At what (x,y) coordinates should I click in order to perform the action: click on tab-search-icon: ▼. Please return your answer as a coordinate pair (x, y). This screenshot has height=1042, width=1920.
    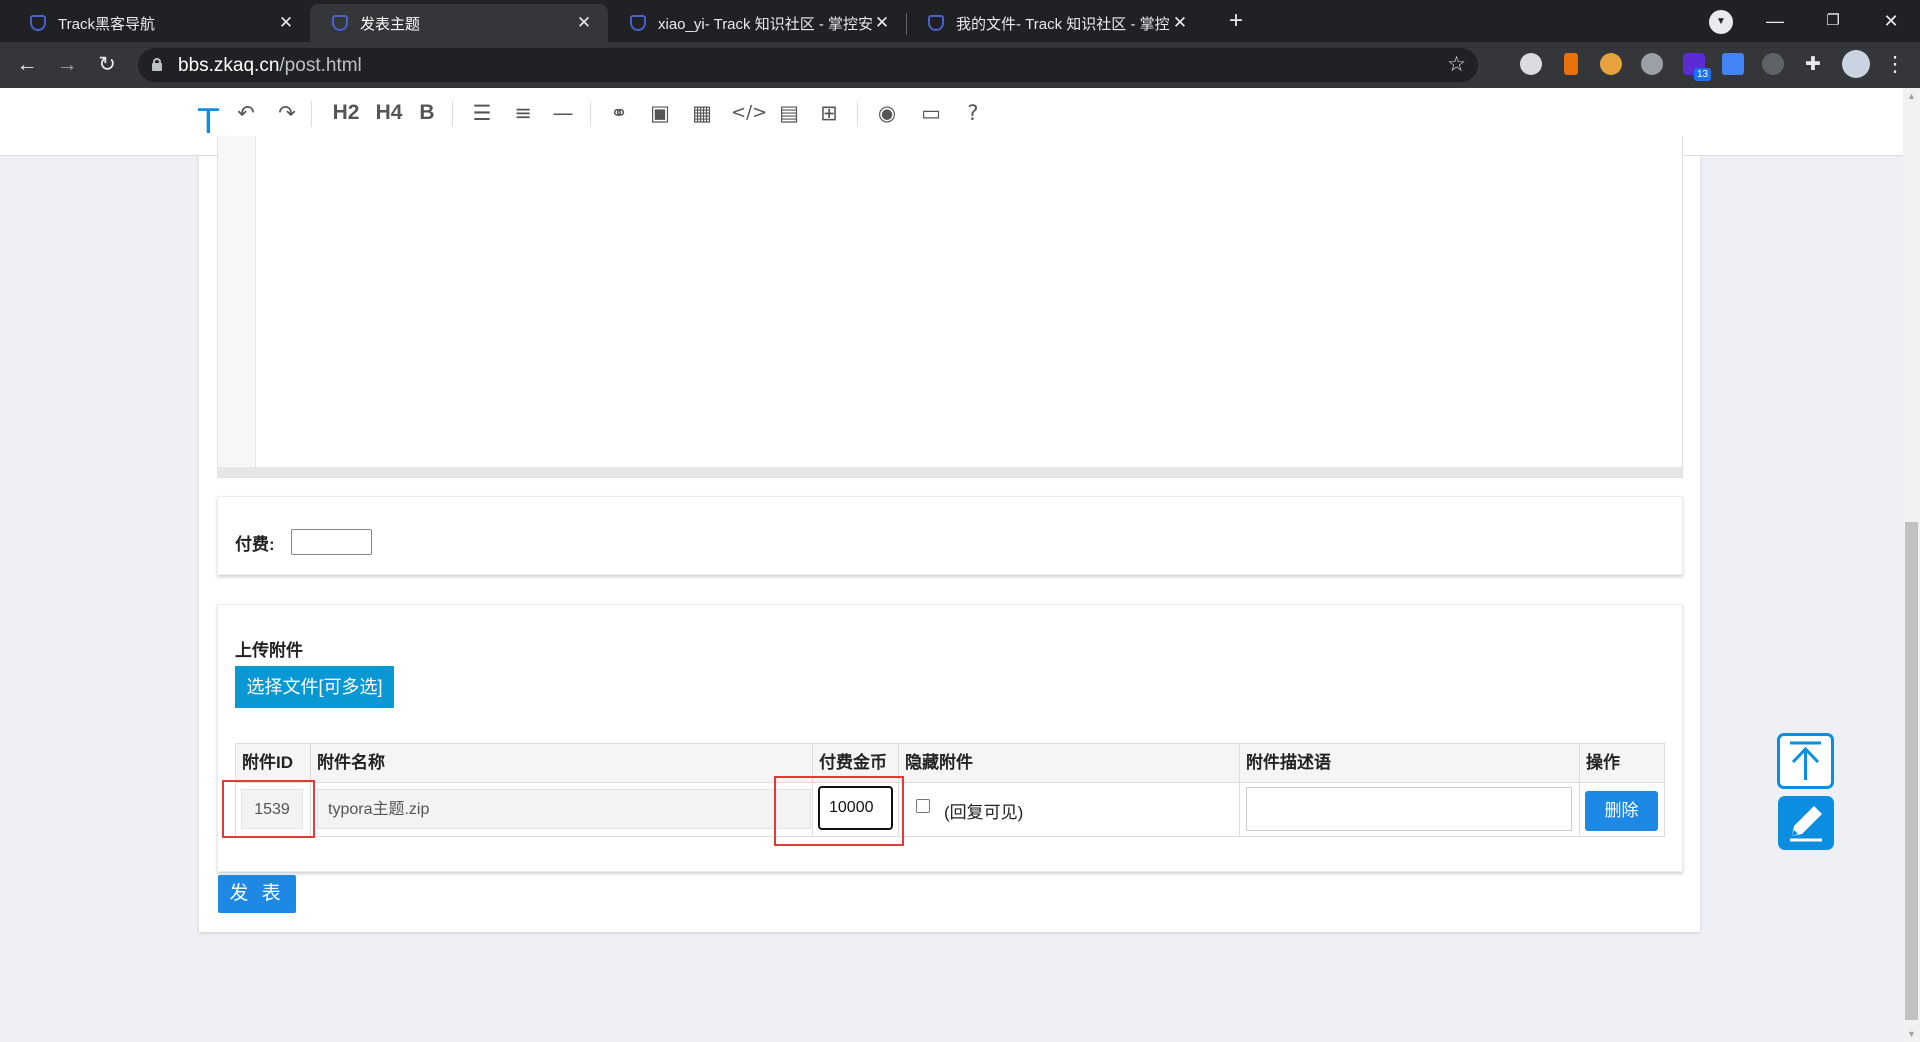
    Looking at the image, I should click on (1721, 22).